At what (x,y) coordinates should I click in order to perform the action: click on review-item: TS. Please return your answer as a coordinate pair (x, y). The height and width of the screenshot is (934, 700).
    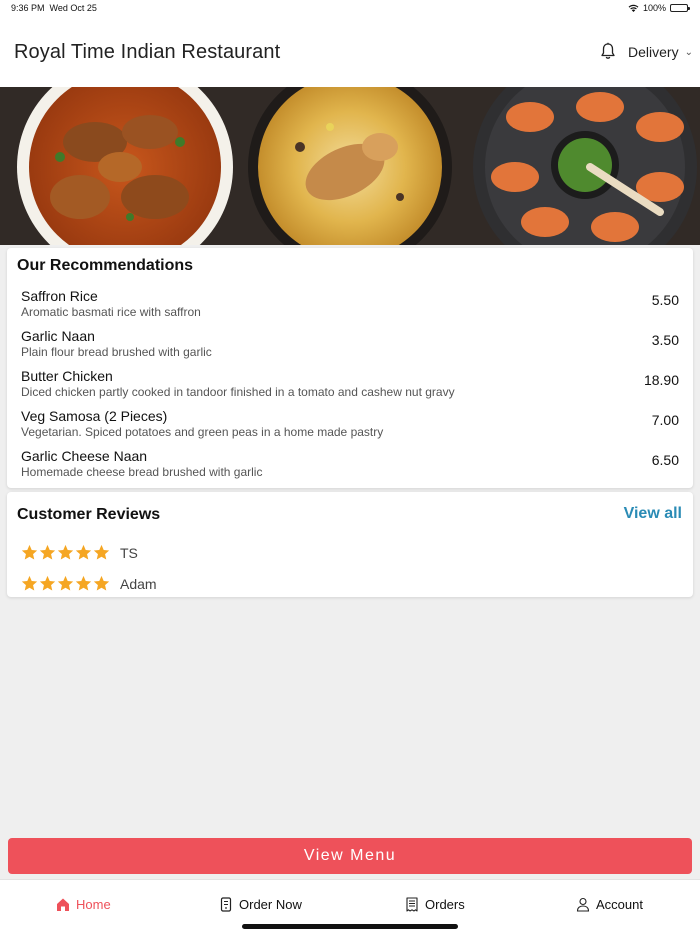
    Looking at the image, I should click on (79, 552).